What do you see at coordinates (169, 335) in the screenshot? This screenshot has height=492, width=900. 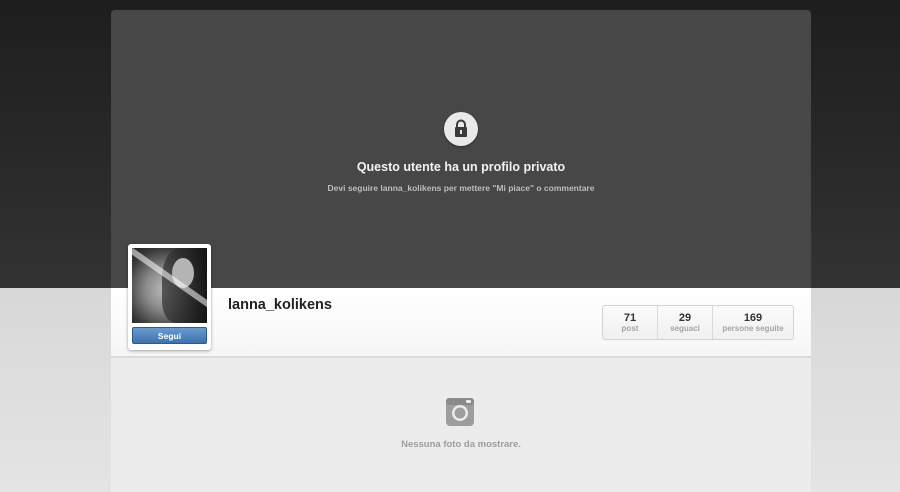 I see `follow-button: Segui` at bounding box center [169, 335].